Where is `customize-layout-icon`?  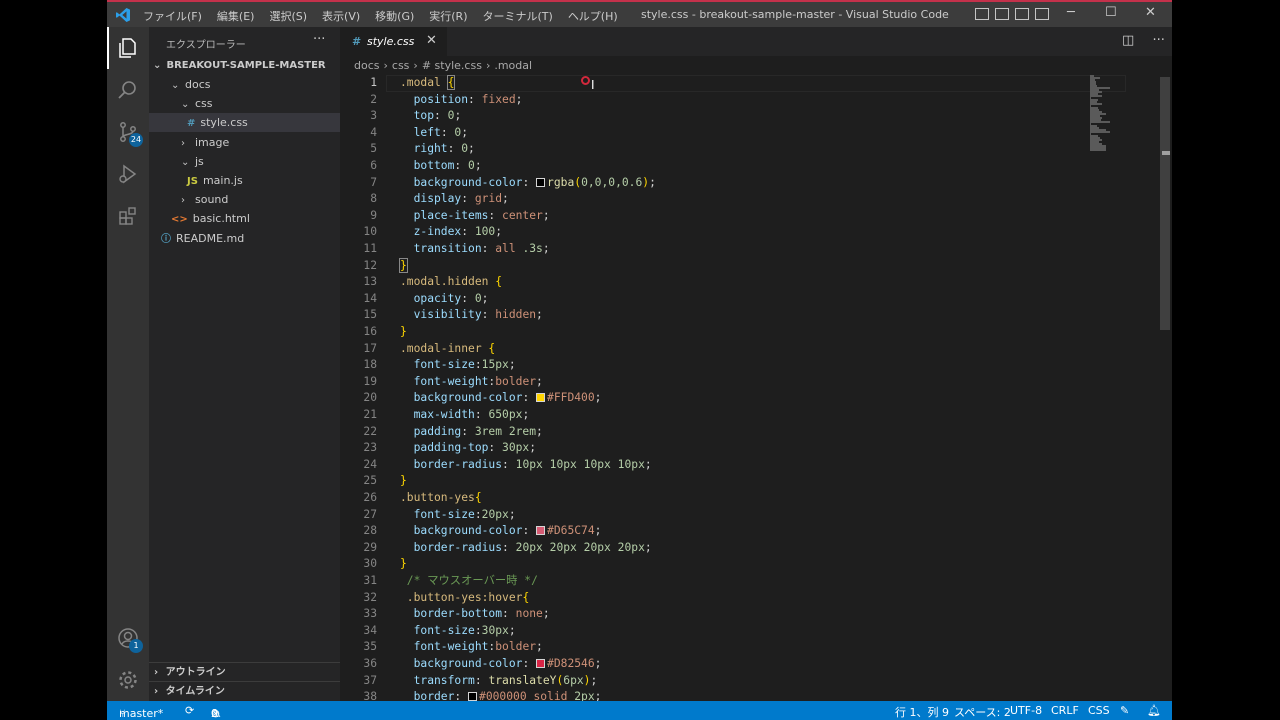
customize-layout-icon is located at coordinates (1042, 14).